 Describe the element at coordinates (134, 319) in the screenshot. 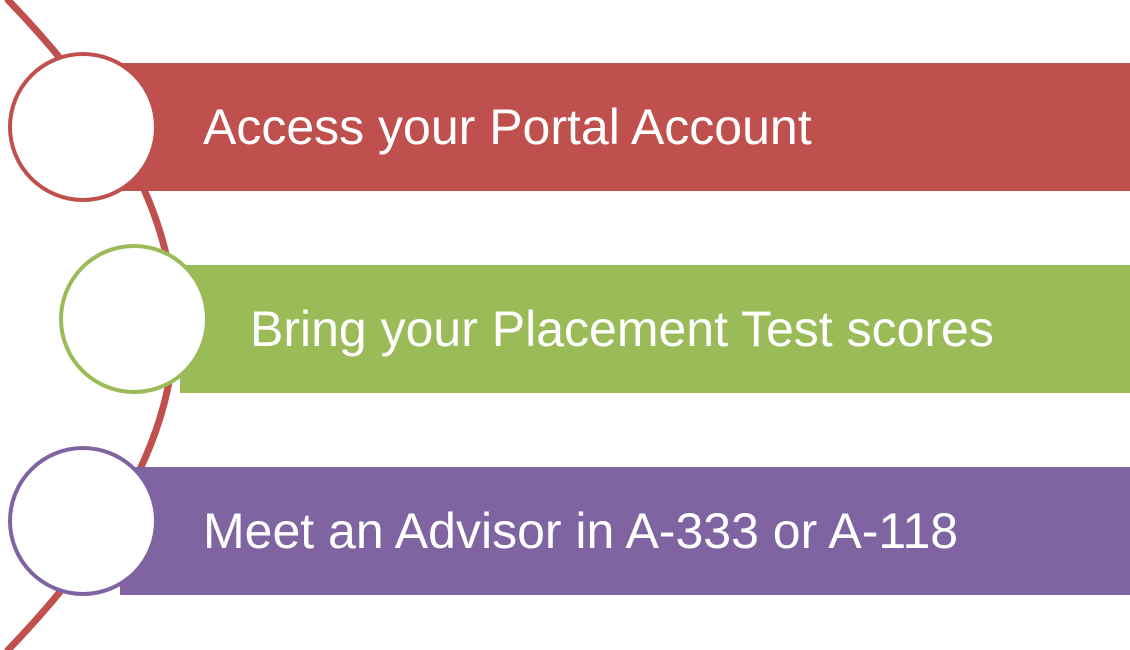

I see `step-2-circle` at that location.